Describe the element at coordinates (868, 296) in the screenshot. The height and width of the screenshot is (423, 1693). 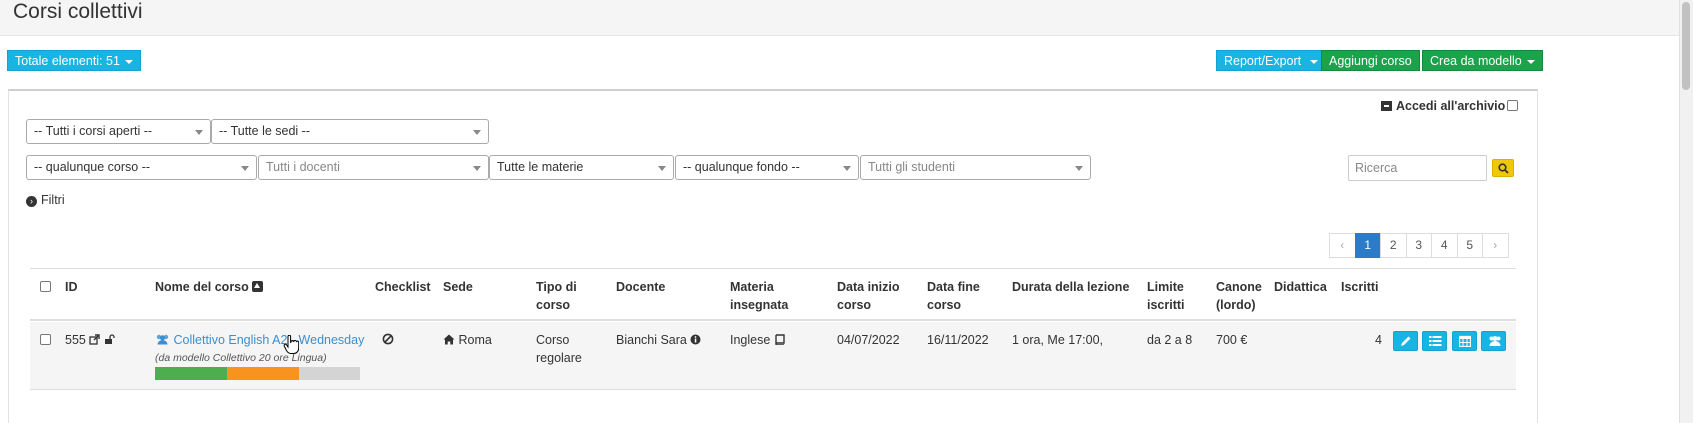
I see `col-start: Data inizio corso` at that location.